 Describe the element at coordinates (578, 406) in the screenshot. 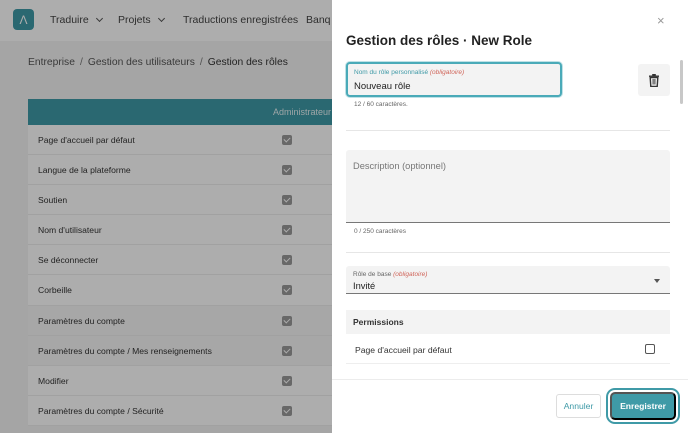

I see `cancel-button: Annuler` at that location.